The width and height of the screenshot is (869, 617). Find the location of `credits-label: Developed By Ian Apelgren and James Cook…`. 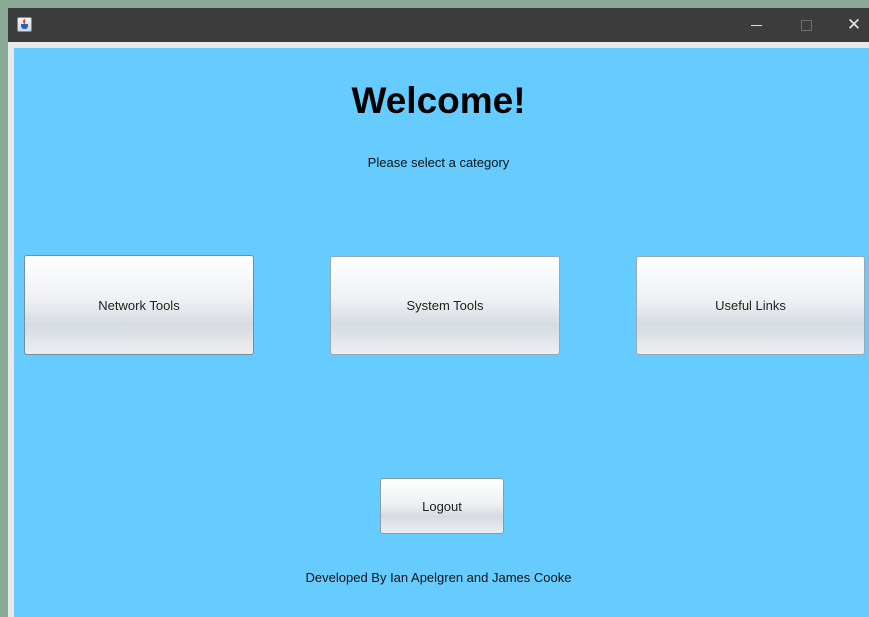

credits-label: Developed By Ian Apelgren and James Cook… is located at coordinates (438, 577).